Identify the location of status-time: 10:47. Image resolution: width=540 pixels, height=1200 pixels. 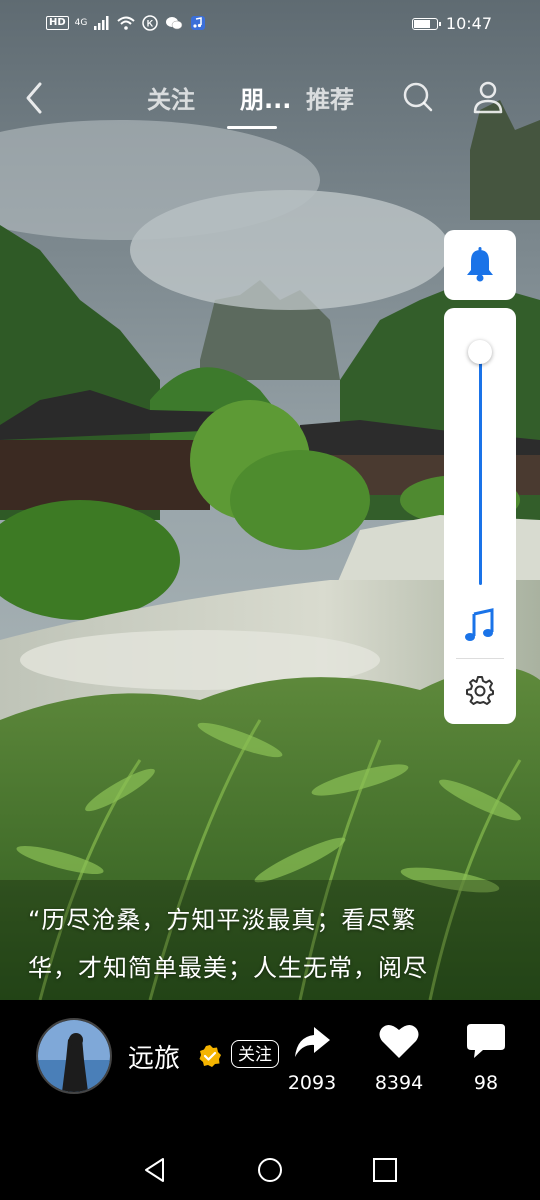
(468, 23).